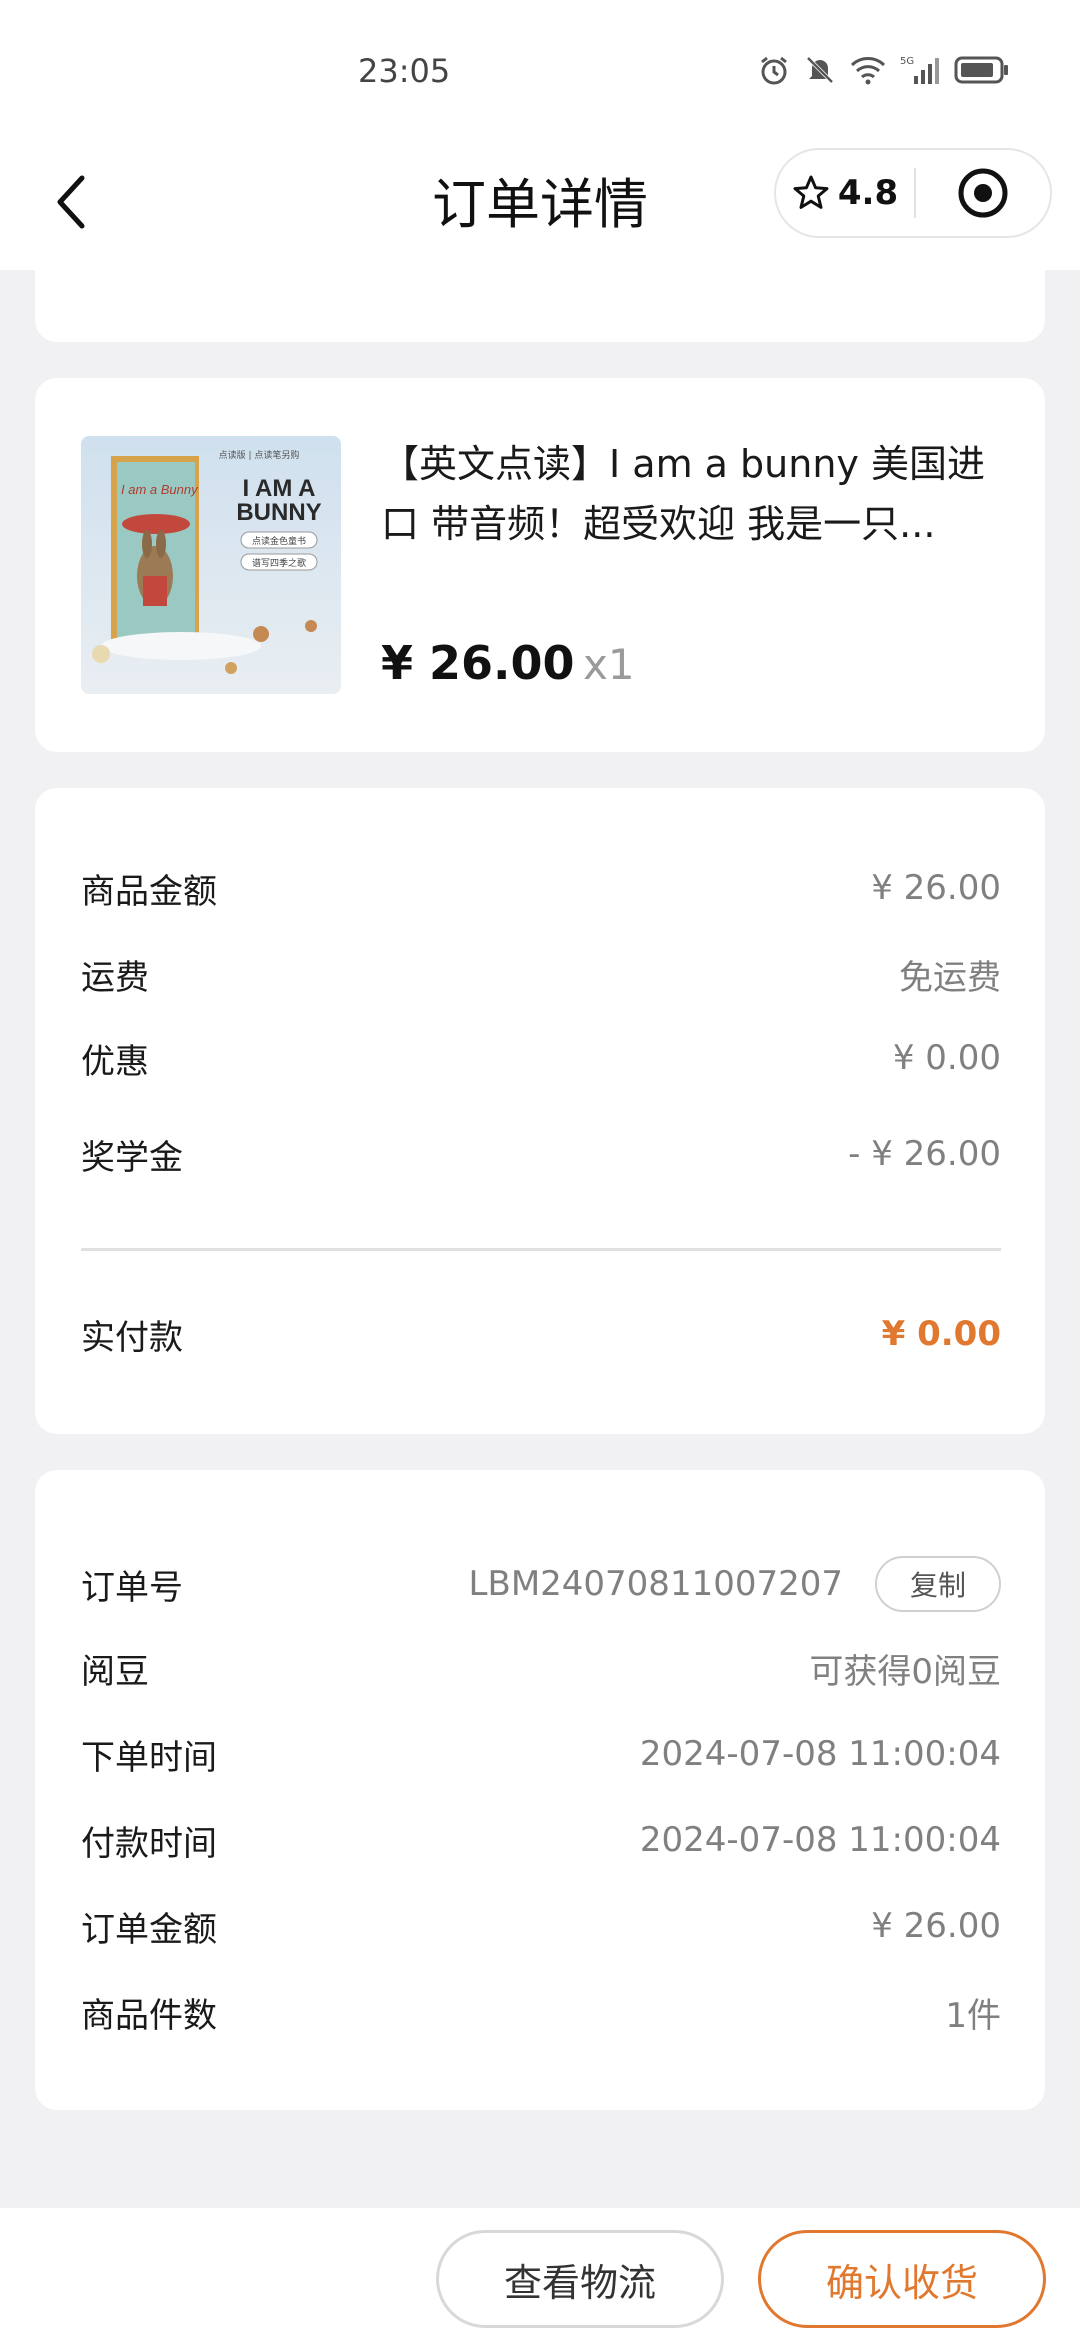 The image size is (1080, 2344). I want to click on rating-button: 4.8, so click(845, 193).